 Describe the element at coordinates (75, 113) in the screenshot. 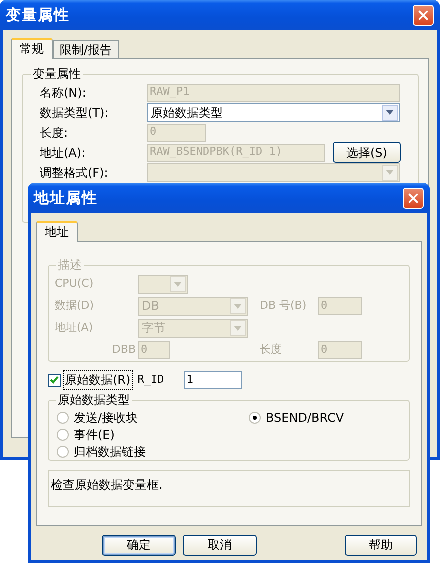

I see `field-label: 数据类型(T):` at that location.